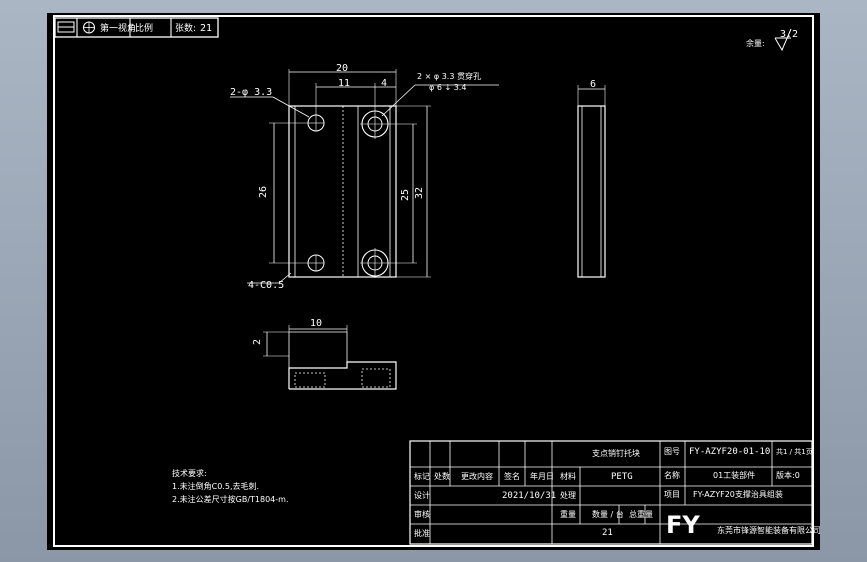 The width and height of the screenshot is (867, 562). I want to click on design-label: 设计, so click(422, 495).